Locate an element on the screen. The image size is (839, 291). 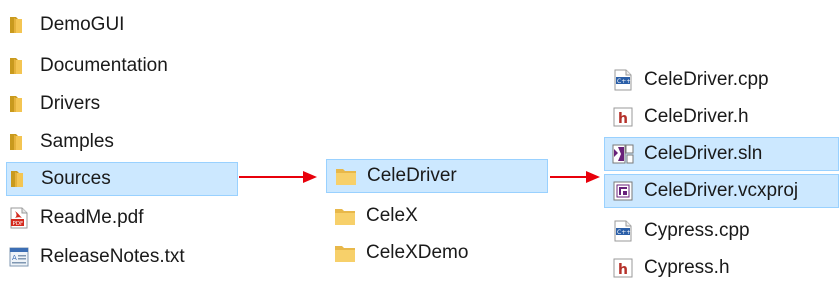
item-label: CeleX is located at coordinates (392, 215).